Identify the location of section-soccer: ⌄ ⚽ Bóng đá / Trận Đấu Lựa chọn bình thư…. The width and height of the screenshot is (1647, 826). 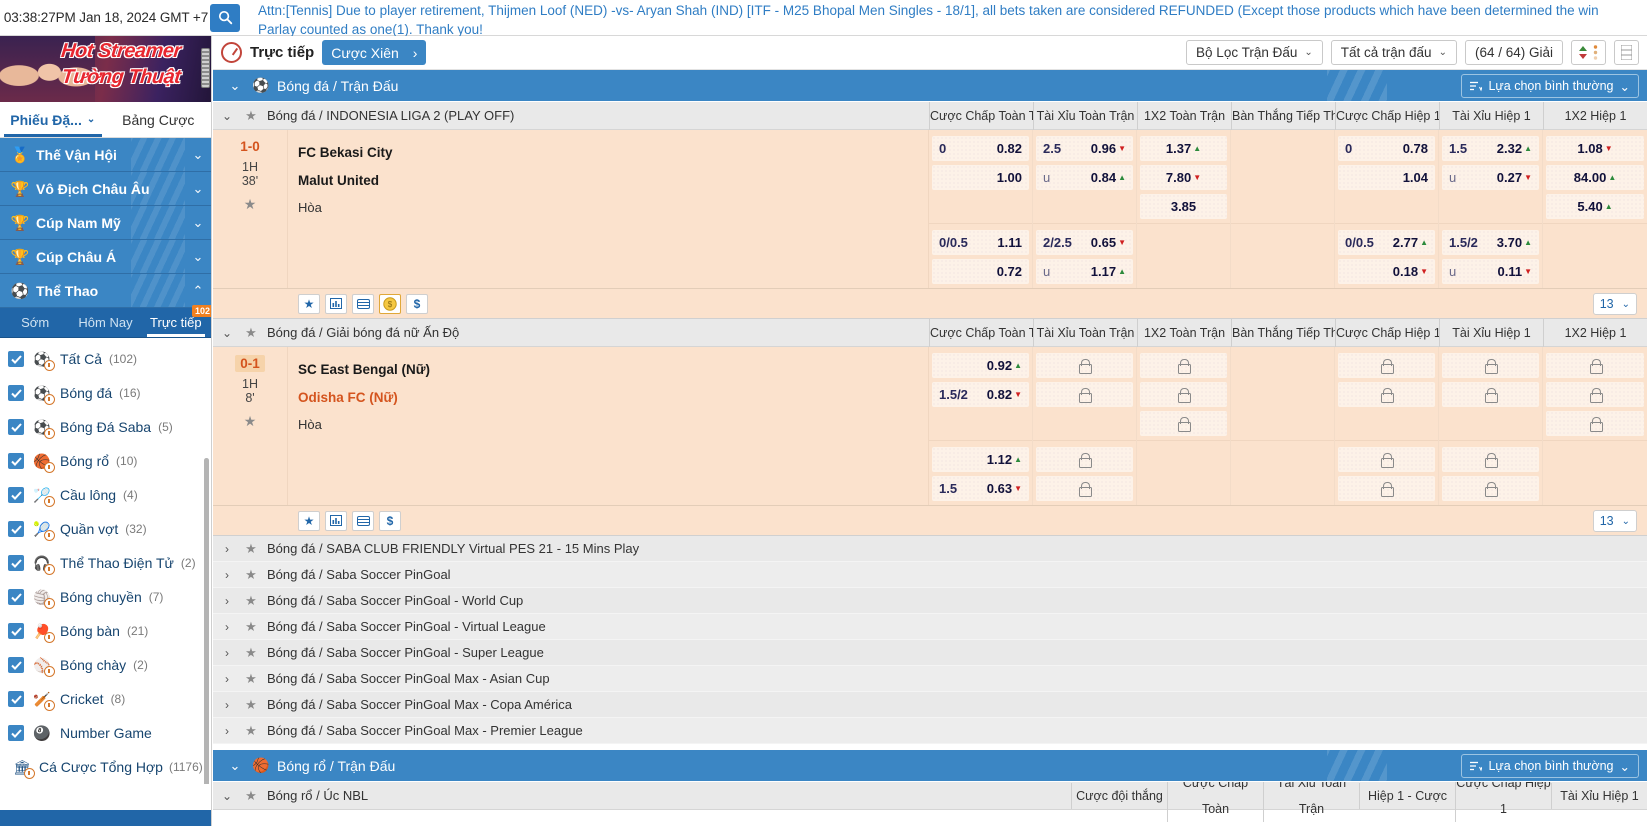
(930, 86).